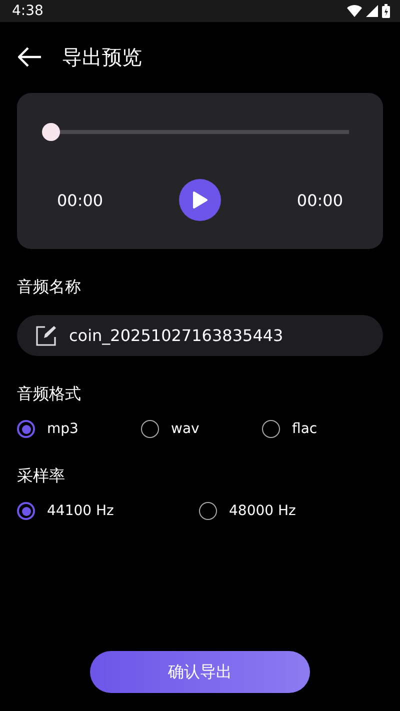 This screenshot has width=400, height=711. I want to click on total-time: 00:00, so click(319, 200).